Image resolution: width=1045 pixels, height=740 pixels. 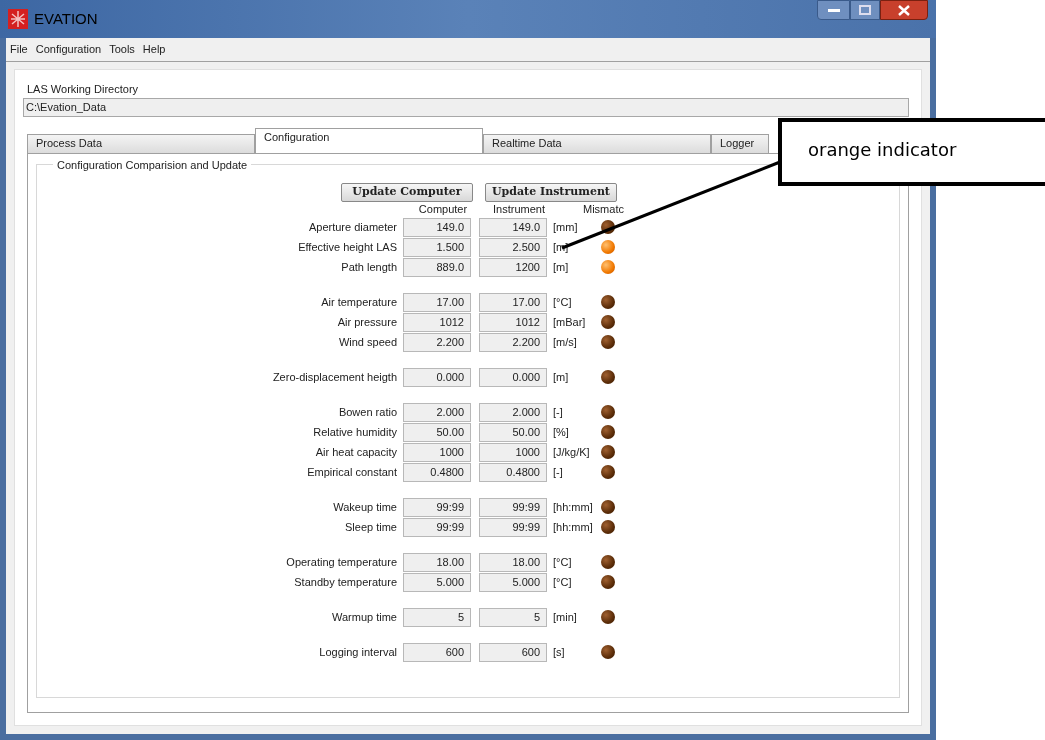 I want to click on parameter-label: Sleep time, so click(x=371, y=527).